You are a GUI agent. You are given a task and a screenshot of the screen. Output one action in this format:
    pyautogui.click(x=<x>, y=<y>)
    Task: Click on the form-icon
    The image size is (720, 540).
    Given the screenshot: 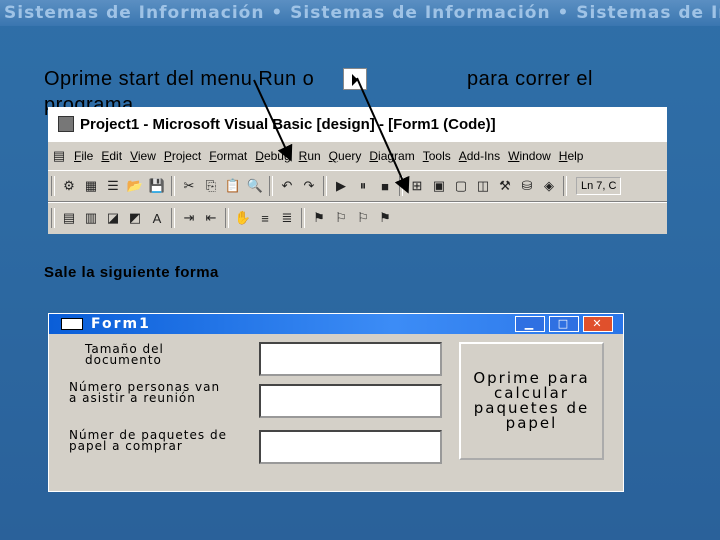 What is the action you would take?
    pyautogui.click(x=72, y=324)
    